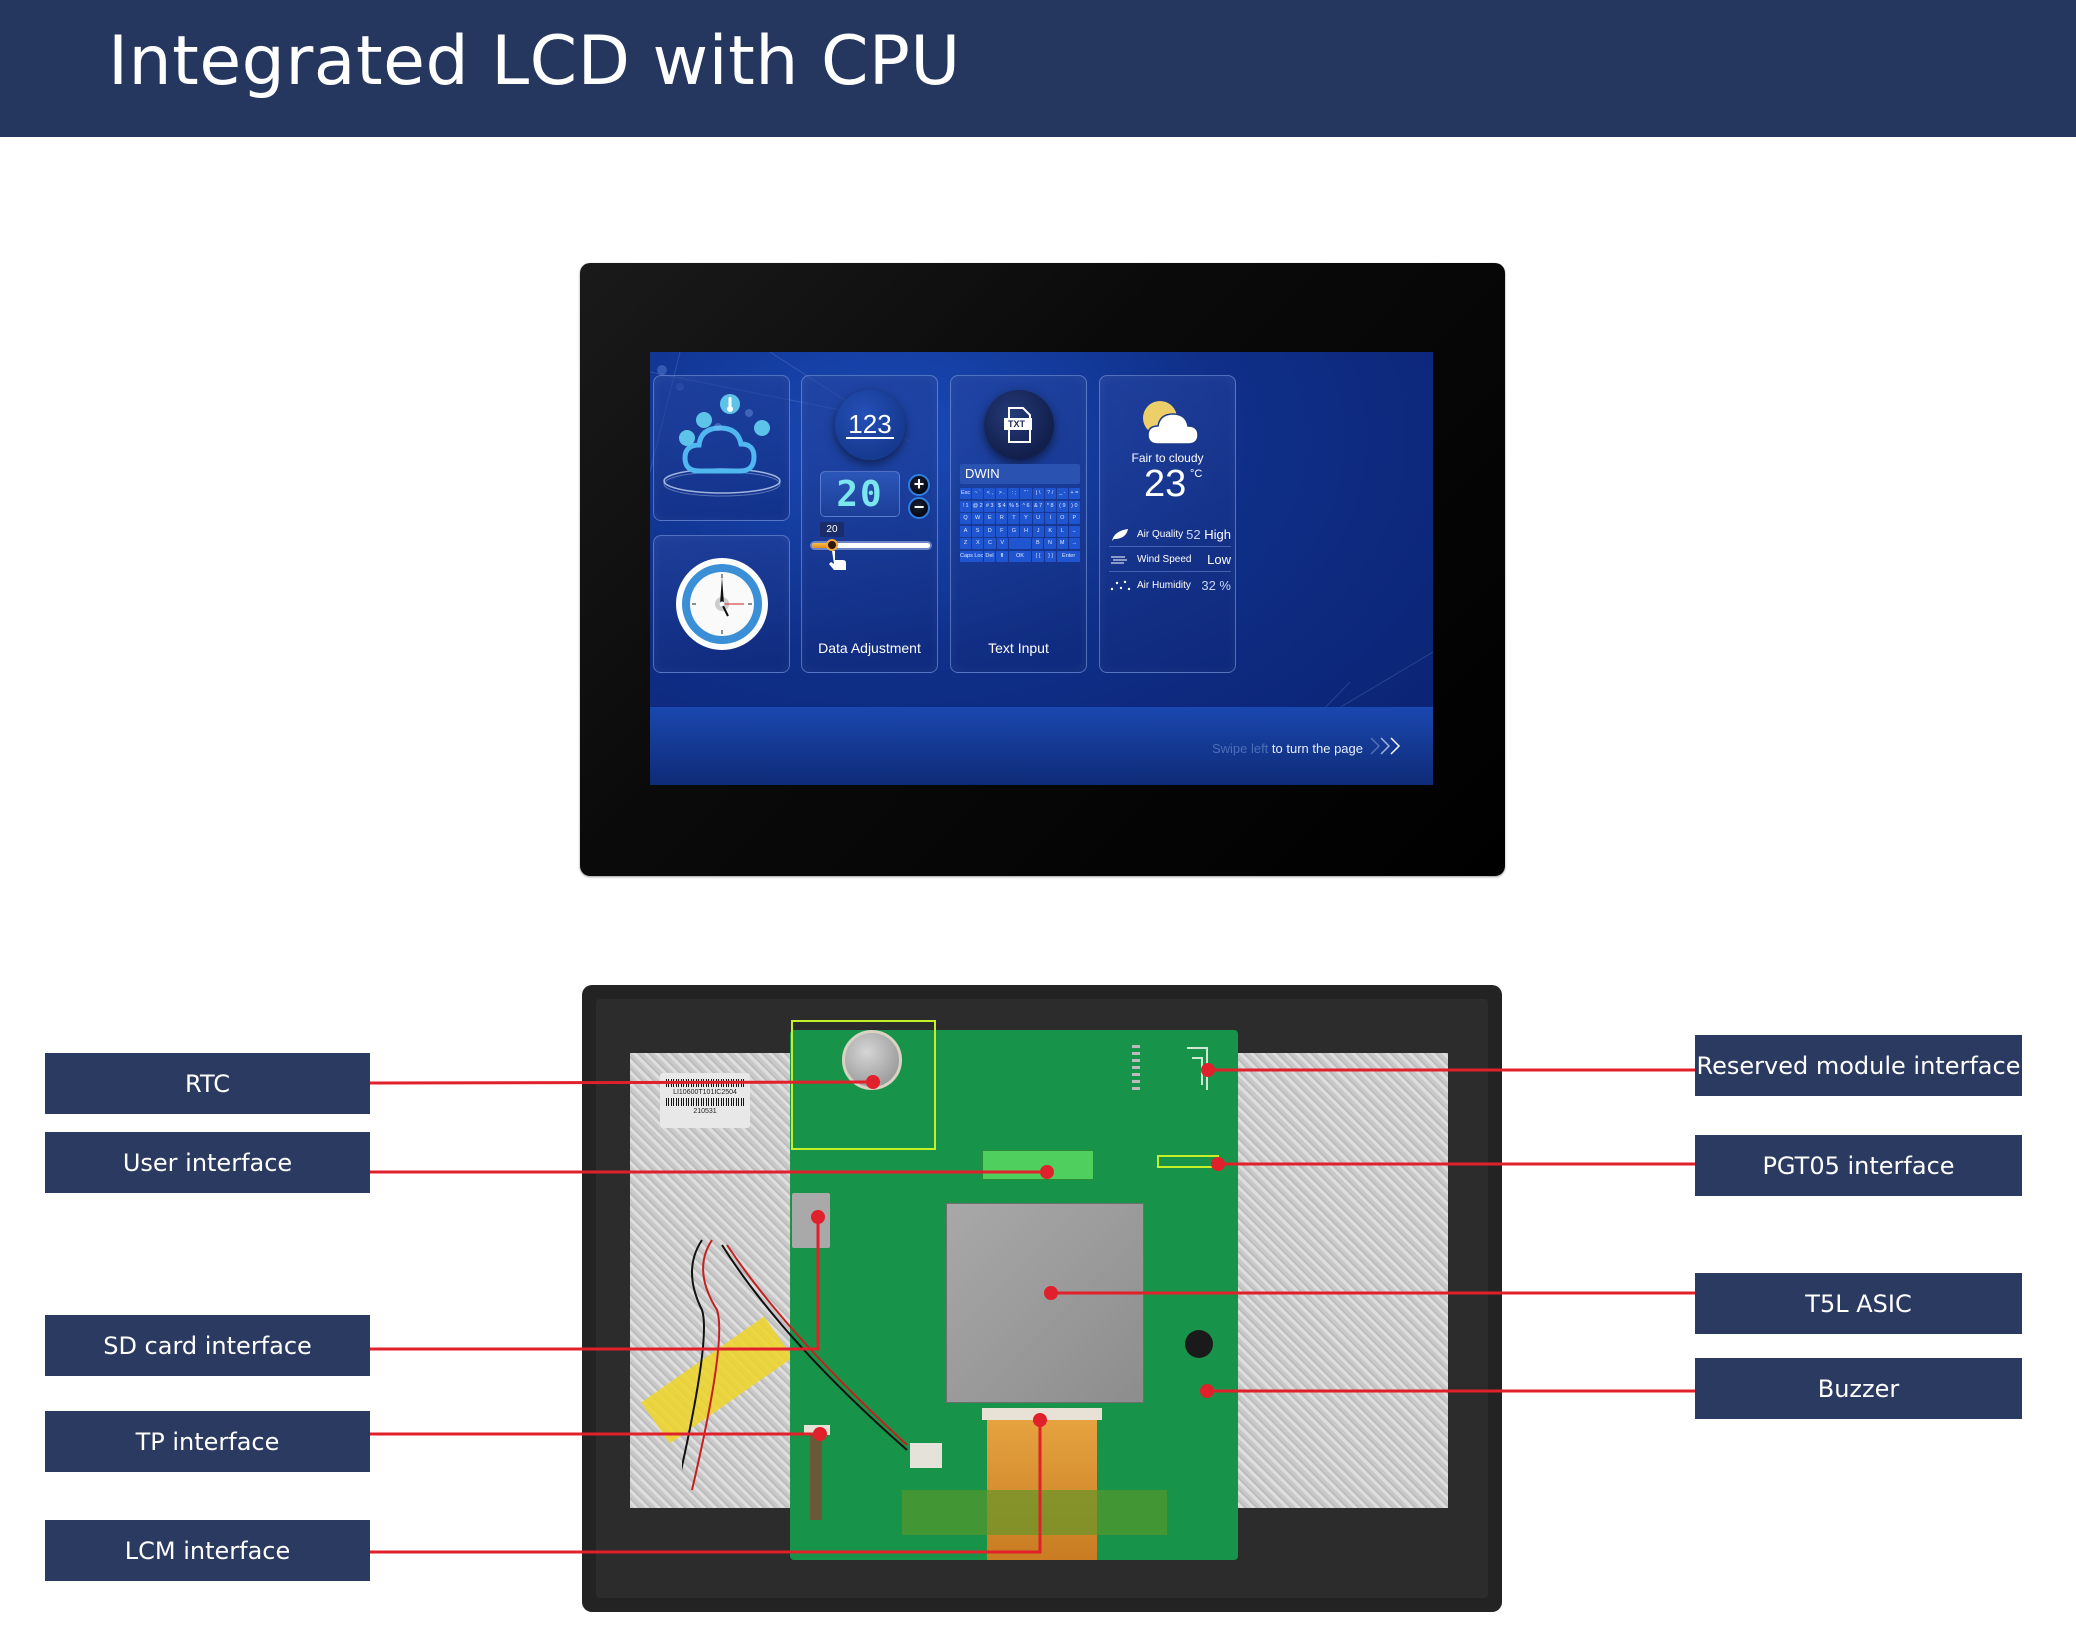 Image resolution: width=2076 pixels, height=1648 pixels. I want to click on humidity-dots-icon, so click(1120, 585).